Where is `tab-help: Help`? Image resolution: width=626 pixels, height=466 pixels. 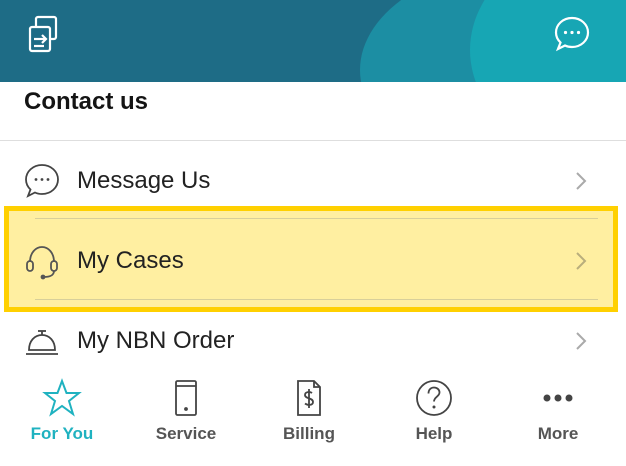 tab-help: Help is located at coordinates (434, 417).